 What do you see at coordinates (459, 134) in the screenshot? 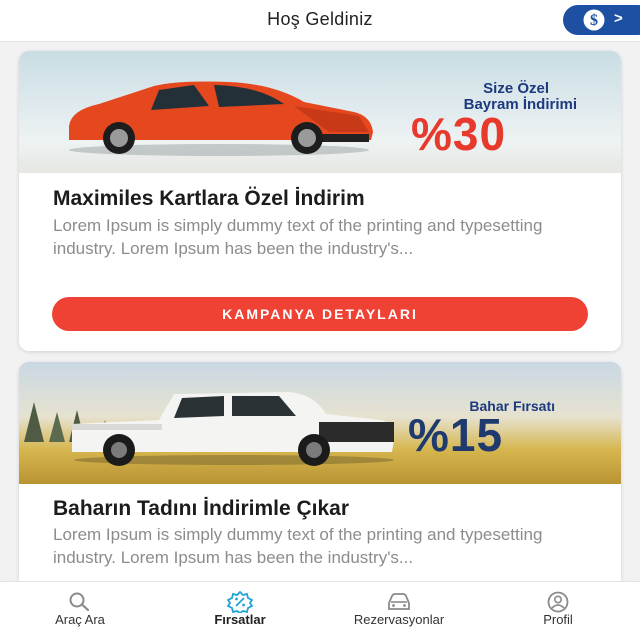
I see `discount-percent: %30` at bounding box center [459, 134].